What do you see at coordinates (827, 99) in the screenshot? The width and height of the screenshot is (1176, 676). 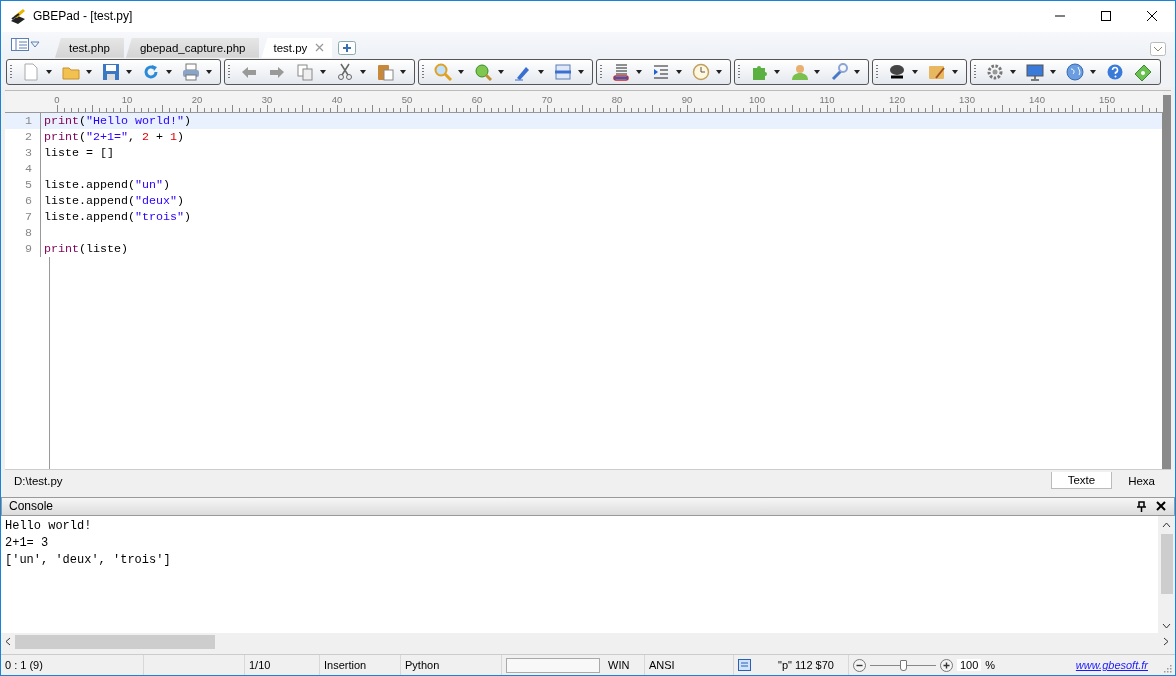 I see `ruler-label: 110` at bounding box center [827, 99].